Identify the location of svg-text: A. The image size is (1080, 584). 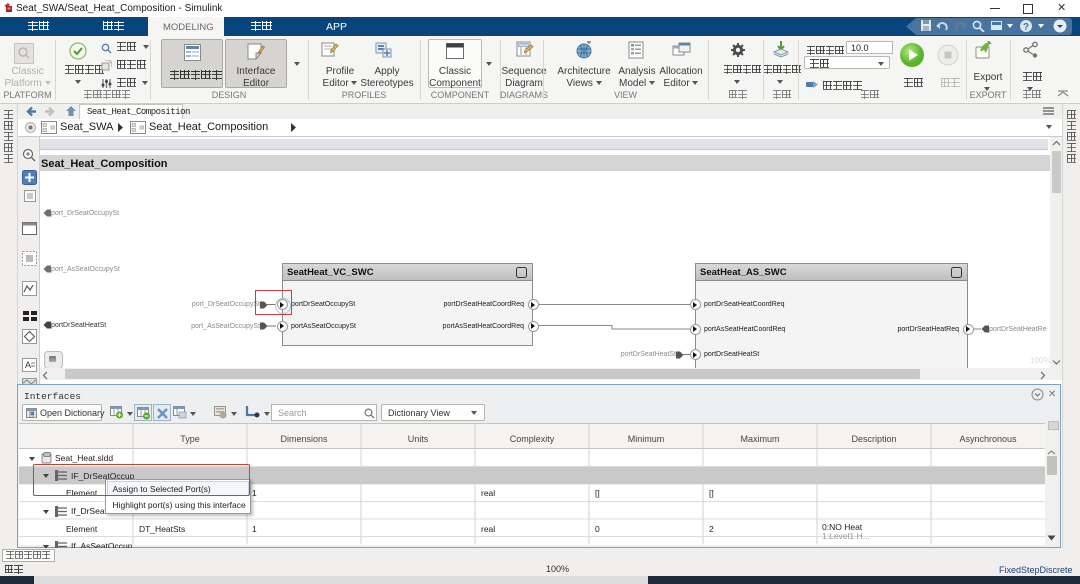
(28, 365).